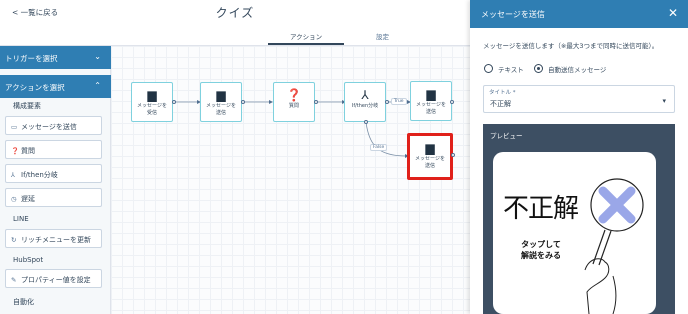  I want to click on radio-auto-message-label: 自動送信メッセージ, so click(577, 70).